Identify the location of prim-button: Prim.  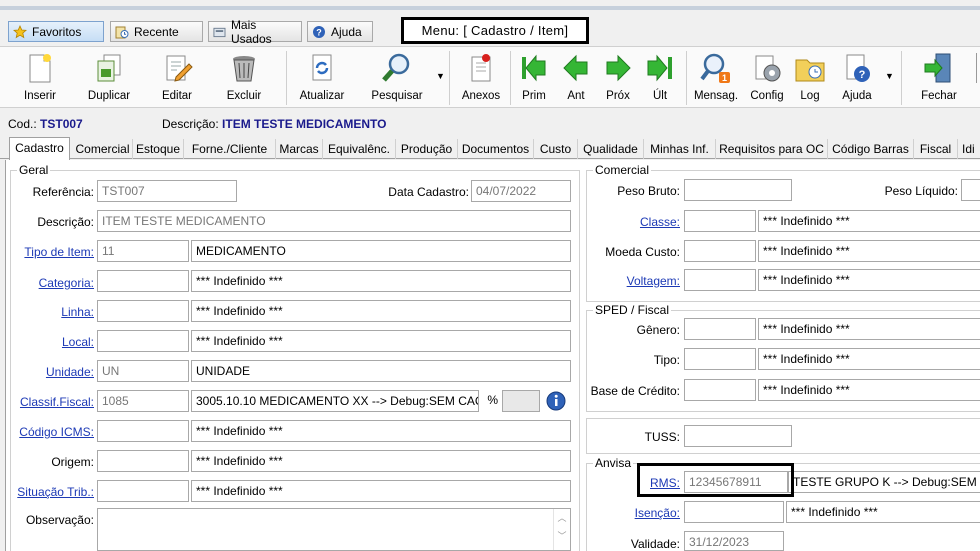
(534, 78).